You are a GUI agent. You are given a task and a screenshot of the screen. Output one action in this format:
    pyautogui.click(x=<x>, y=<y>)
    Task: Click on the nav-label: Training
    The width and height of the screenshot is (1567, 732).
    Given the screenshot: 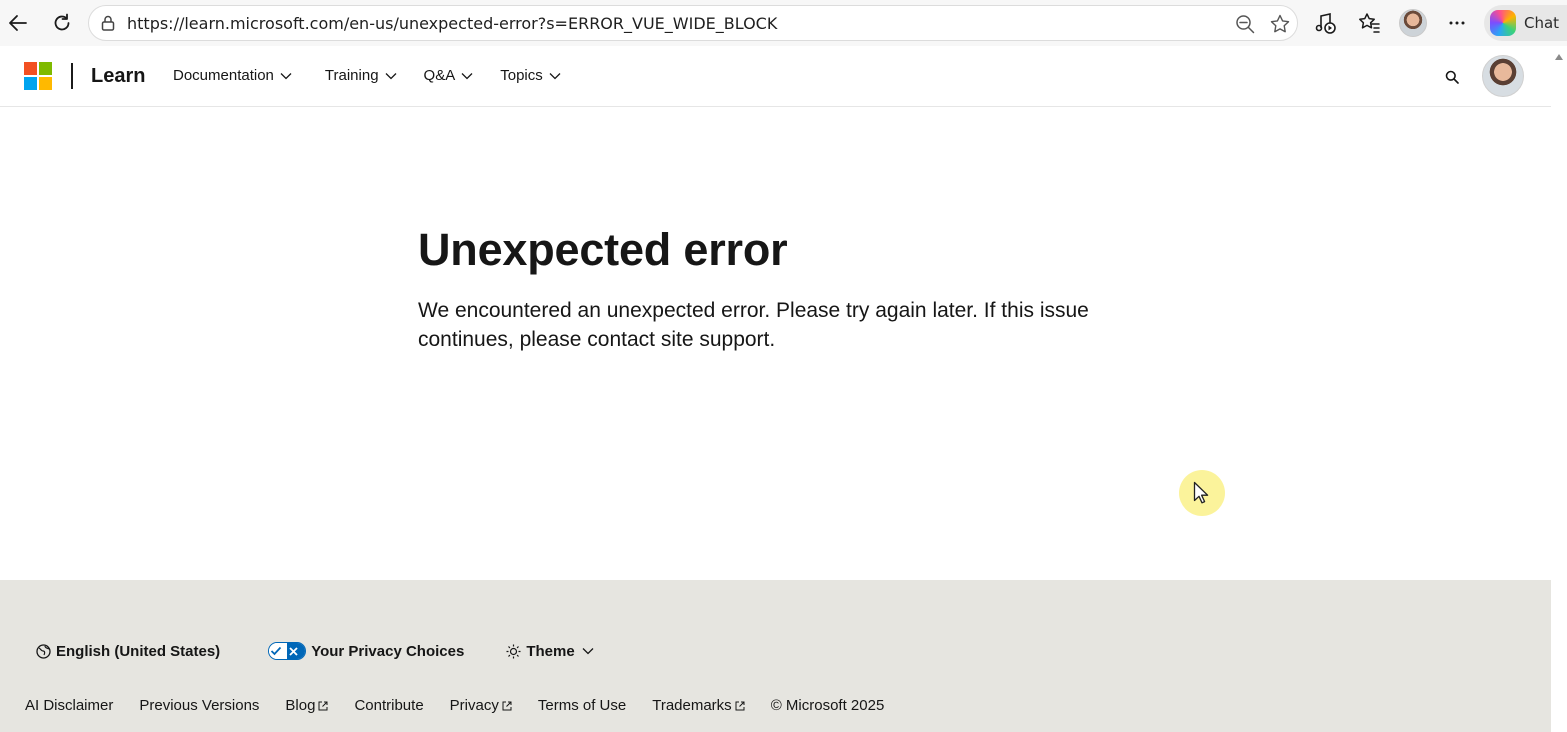 What is the action you would take?
    pyautogui.click(x=351, y=75)
    